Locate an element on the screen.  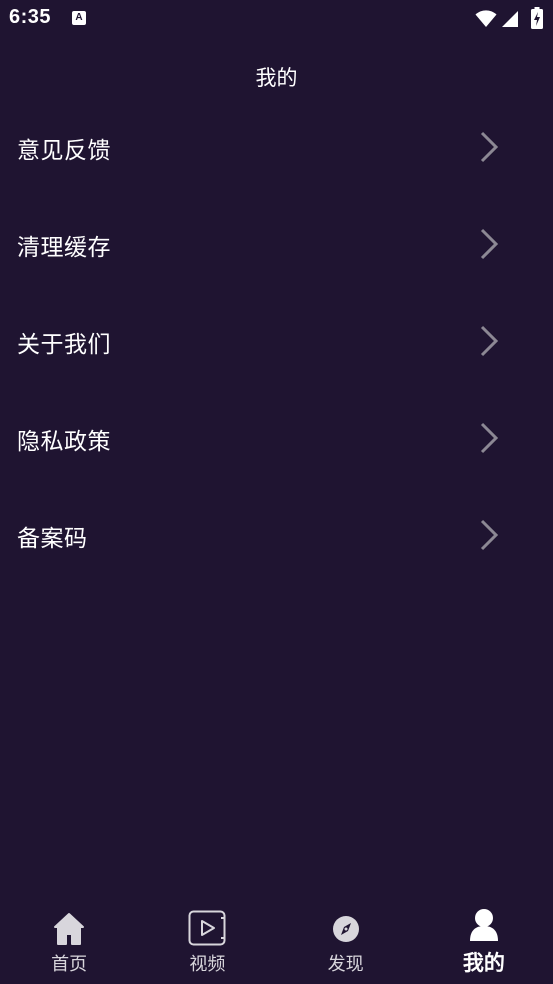
bottom-nav: 首页 视频 发现 我的 is located at coordinates (276, 943).